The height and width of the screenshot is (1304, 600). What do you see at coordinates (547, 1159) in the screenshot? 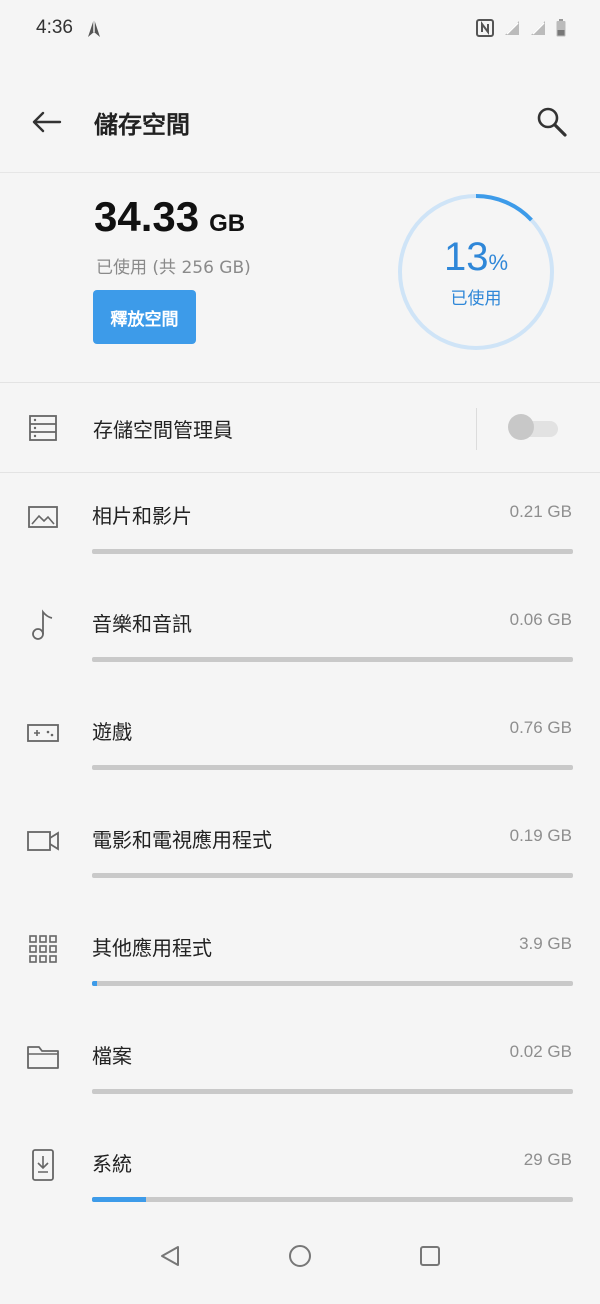
I see `category-size: 29 GB` at bounding box center [547, 1159].